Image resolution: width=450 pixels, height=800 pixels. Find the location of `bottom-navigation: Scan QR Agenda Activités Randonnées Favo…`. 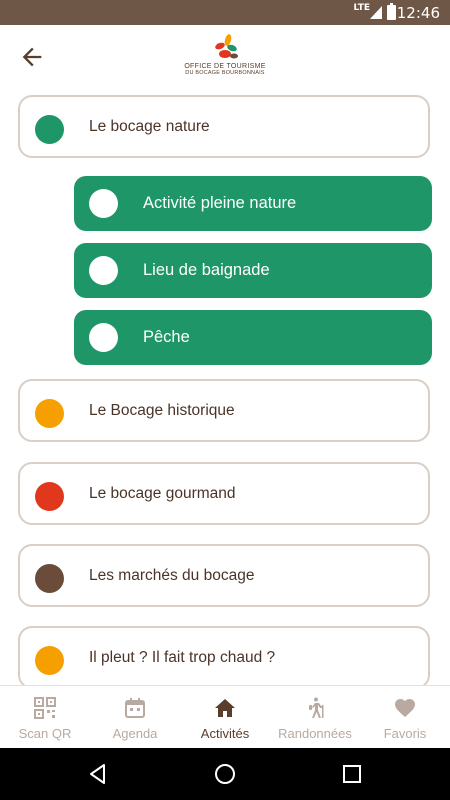

bottom-navigation: Scan QR Agenda Activités Randonnées Favo… is located at coordinates (225, 717).